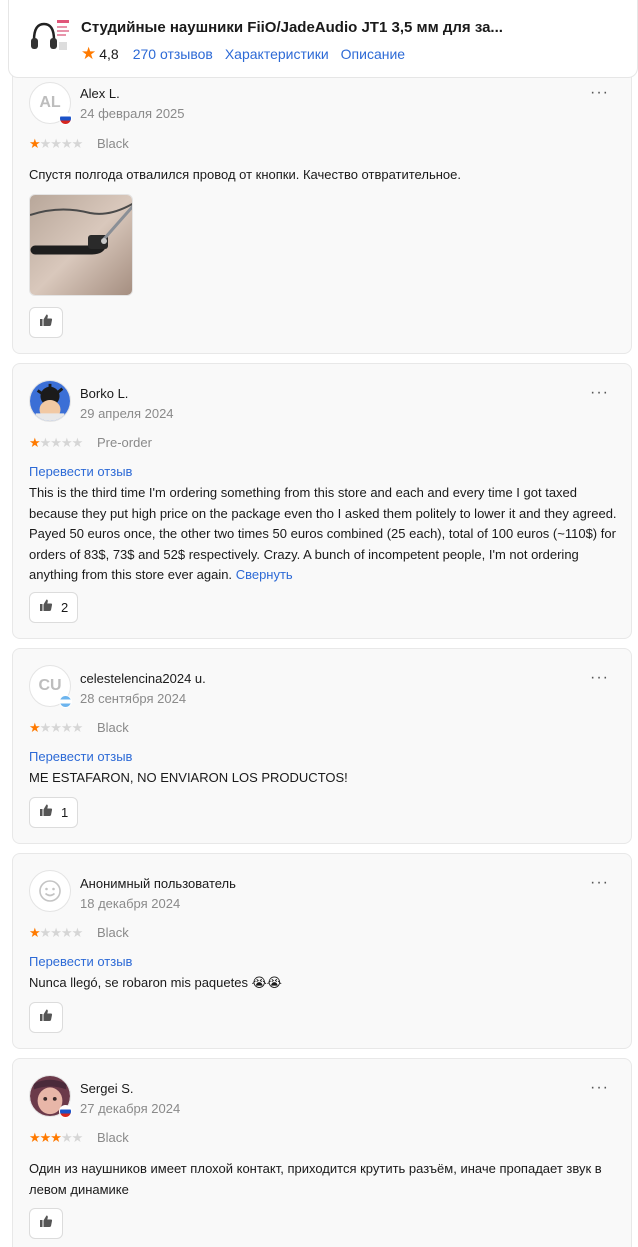 The image size is (638, 1247). Describe the element at coordinates (173, 54) in the screenshot. I see `reviews-link: 270 отзывов` at that location.